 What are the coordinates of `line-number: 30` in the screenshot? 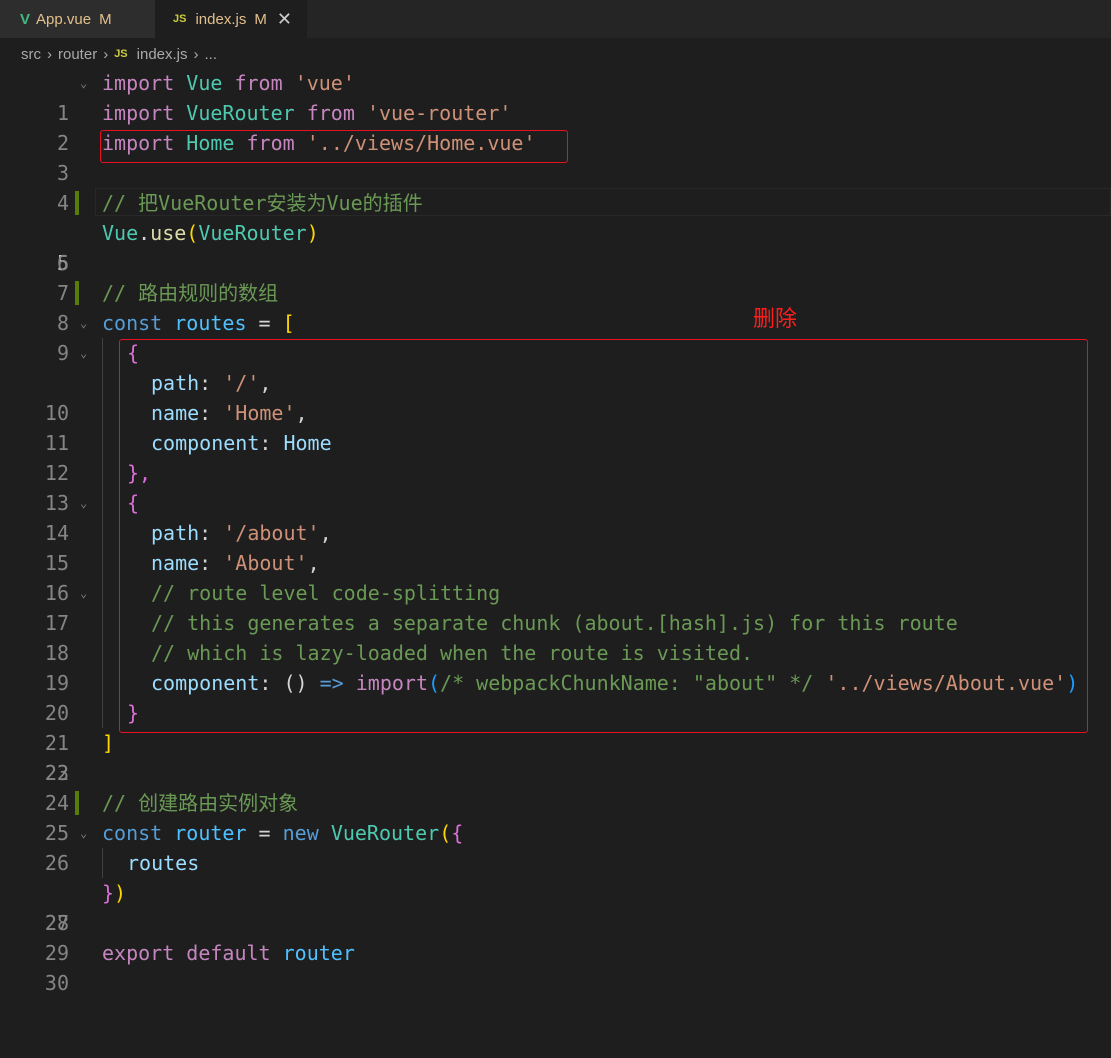 It's located at (56, 983).